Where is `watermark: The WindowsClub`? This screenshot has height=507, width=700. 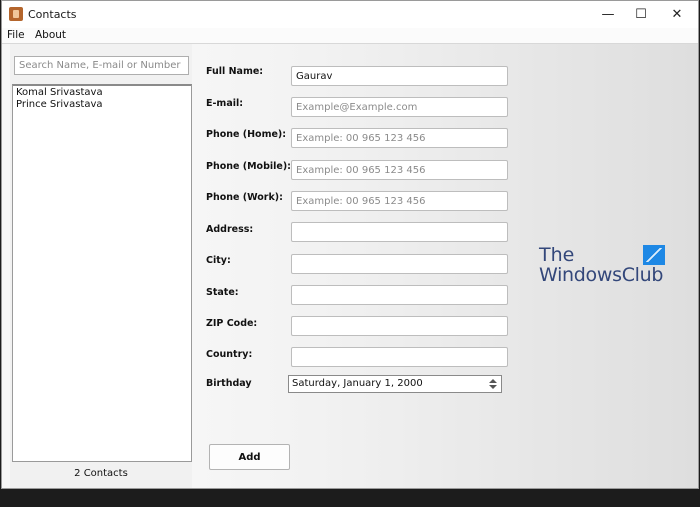
watermark: The WindowsClub is located at coordinates (602, 265).